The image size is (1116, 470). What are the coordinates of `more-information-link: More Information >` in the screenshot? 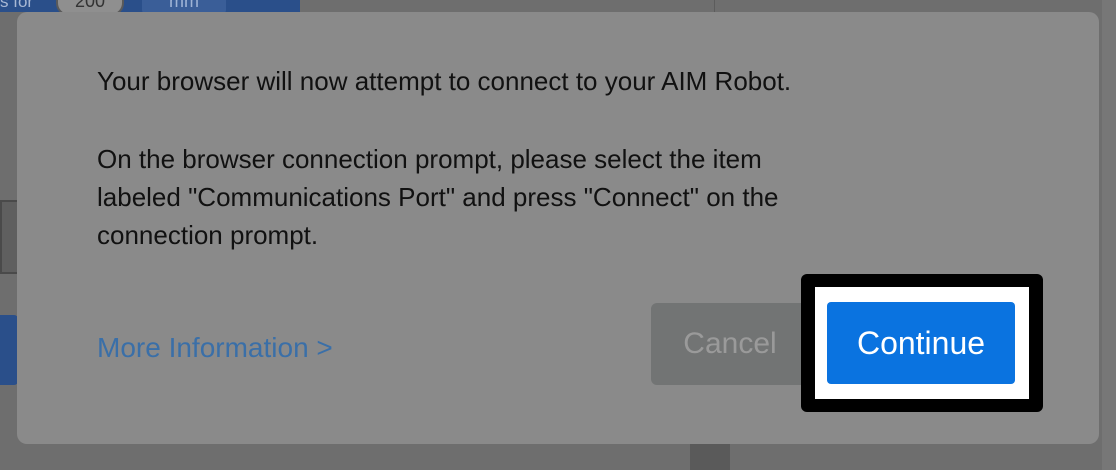 It's located at (215, 348).